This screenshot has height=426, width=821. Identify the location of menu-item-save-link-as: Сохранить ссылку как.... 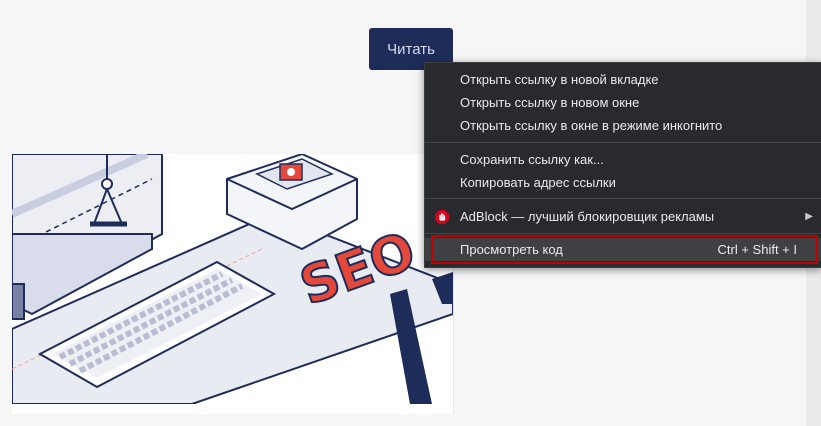
(623, 159).